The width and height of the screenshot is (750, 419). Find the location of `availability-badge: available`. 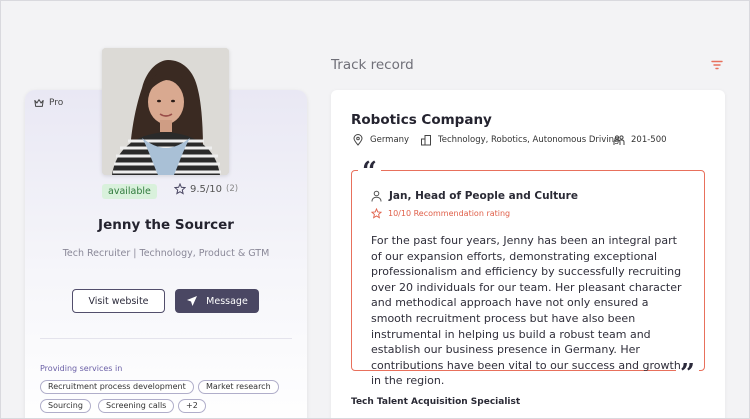

availability-badge: available is located at coordinates (129, 191).